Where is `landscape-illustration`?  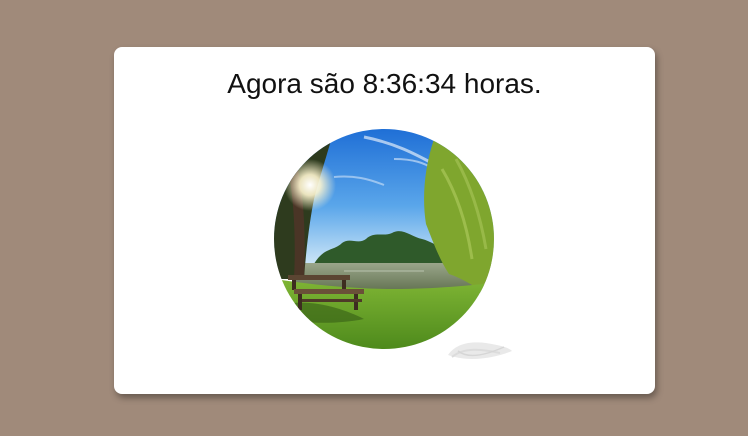 landscape-illustration is located at coordinates (384, 239).